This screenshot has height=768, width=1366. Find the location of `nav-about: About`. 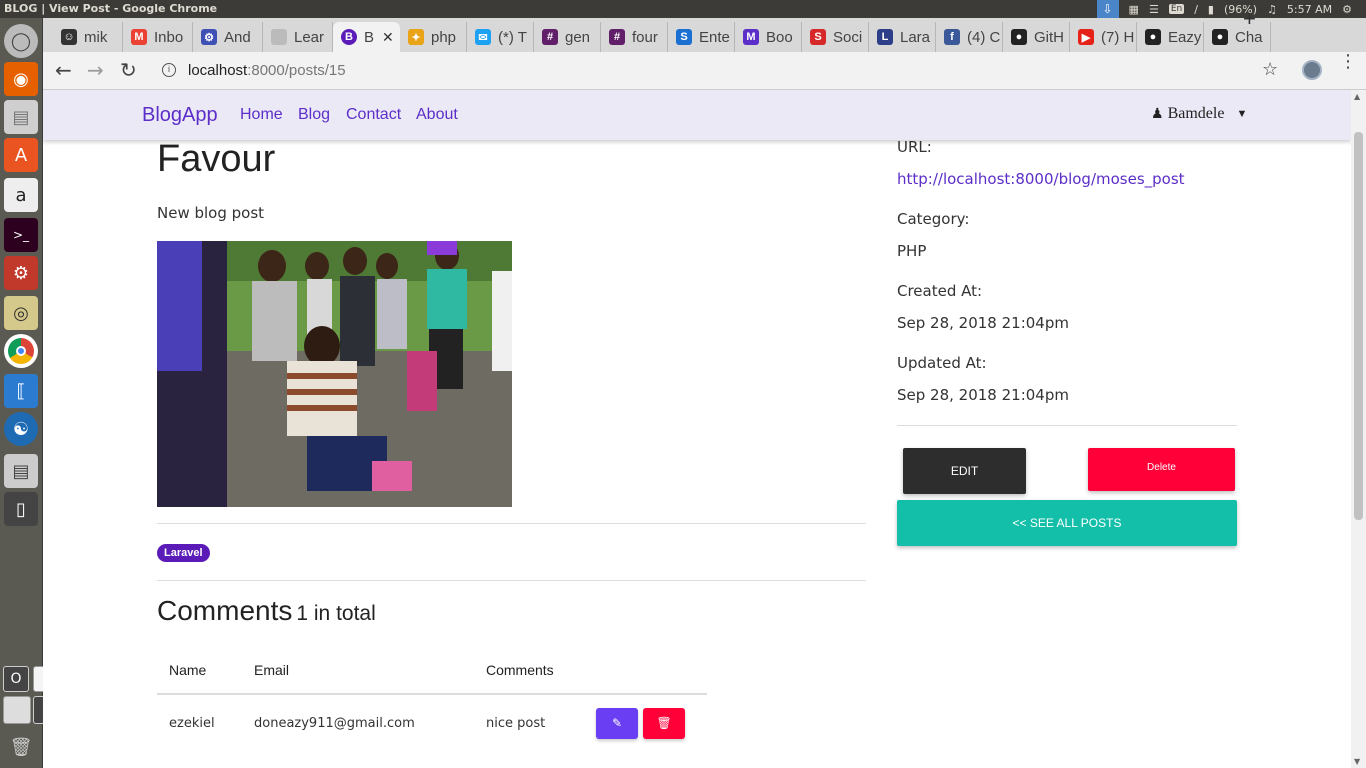

nav-about: About is located at coordinates (437, 115).